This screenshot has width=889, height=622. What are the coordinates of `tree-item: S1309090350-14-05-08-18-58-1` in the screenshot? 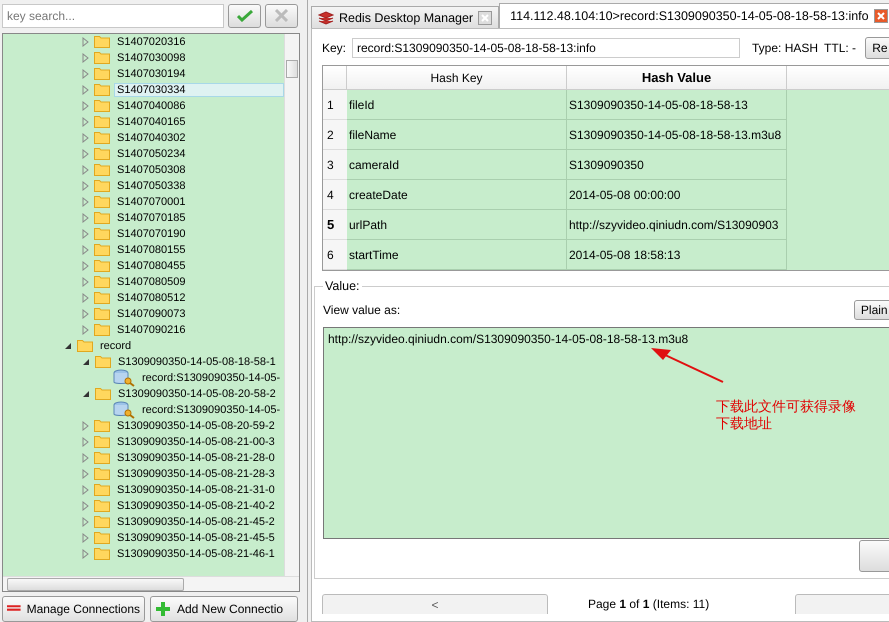 It's located at (197, 361).